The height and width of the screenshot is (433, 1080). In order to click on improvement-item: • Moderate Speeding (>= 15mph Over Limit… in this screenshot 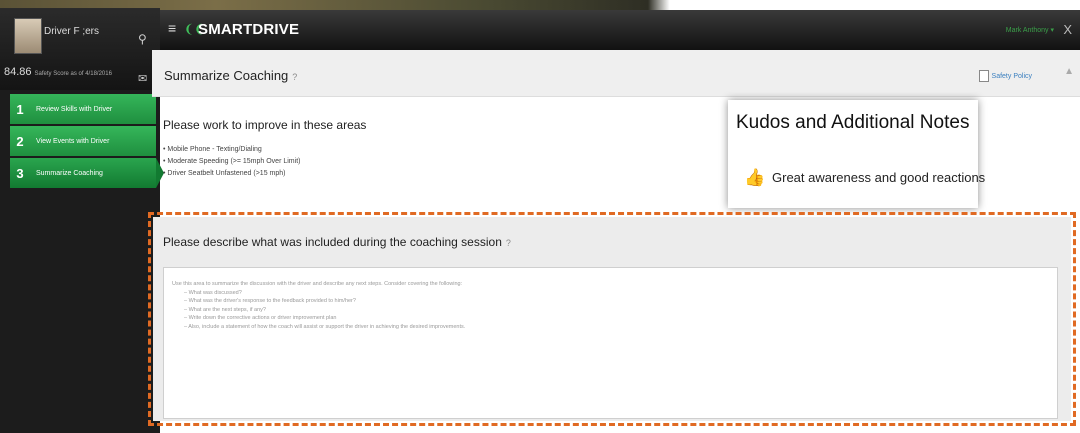, I will do `click(232, 161)`.